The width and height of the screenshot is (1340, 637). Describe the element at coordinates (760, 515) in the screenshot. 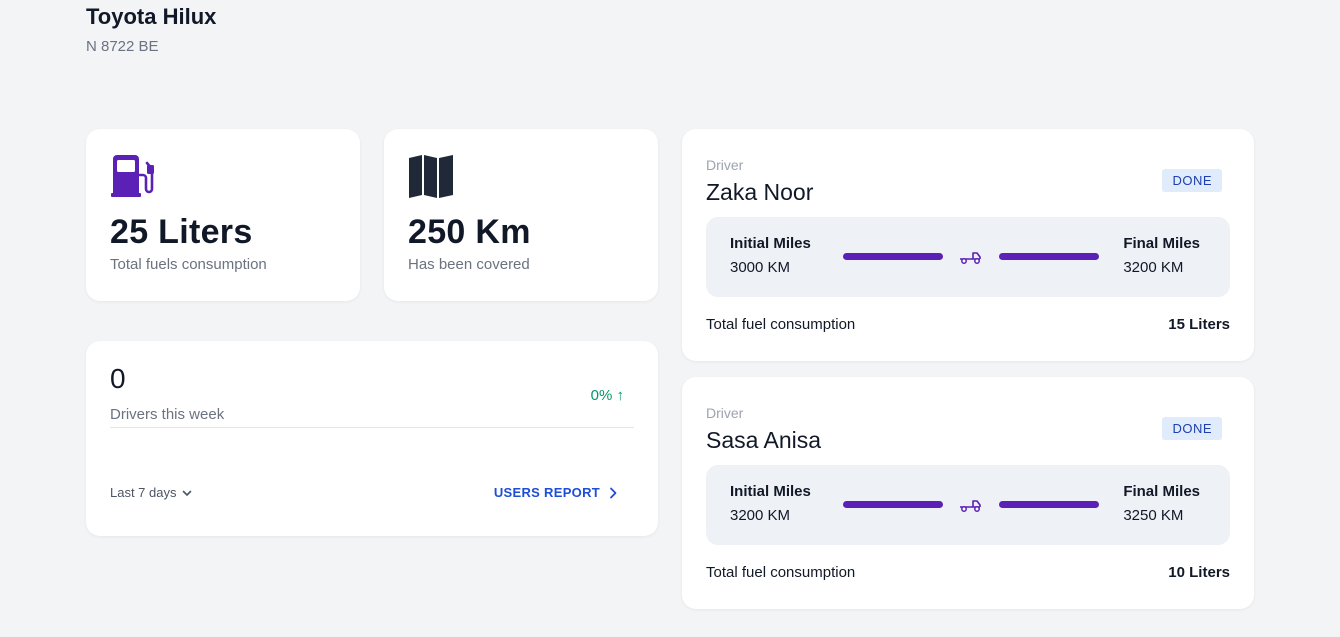

I see `initial-miles-value: 3200 KM` at that location.